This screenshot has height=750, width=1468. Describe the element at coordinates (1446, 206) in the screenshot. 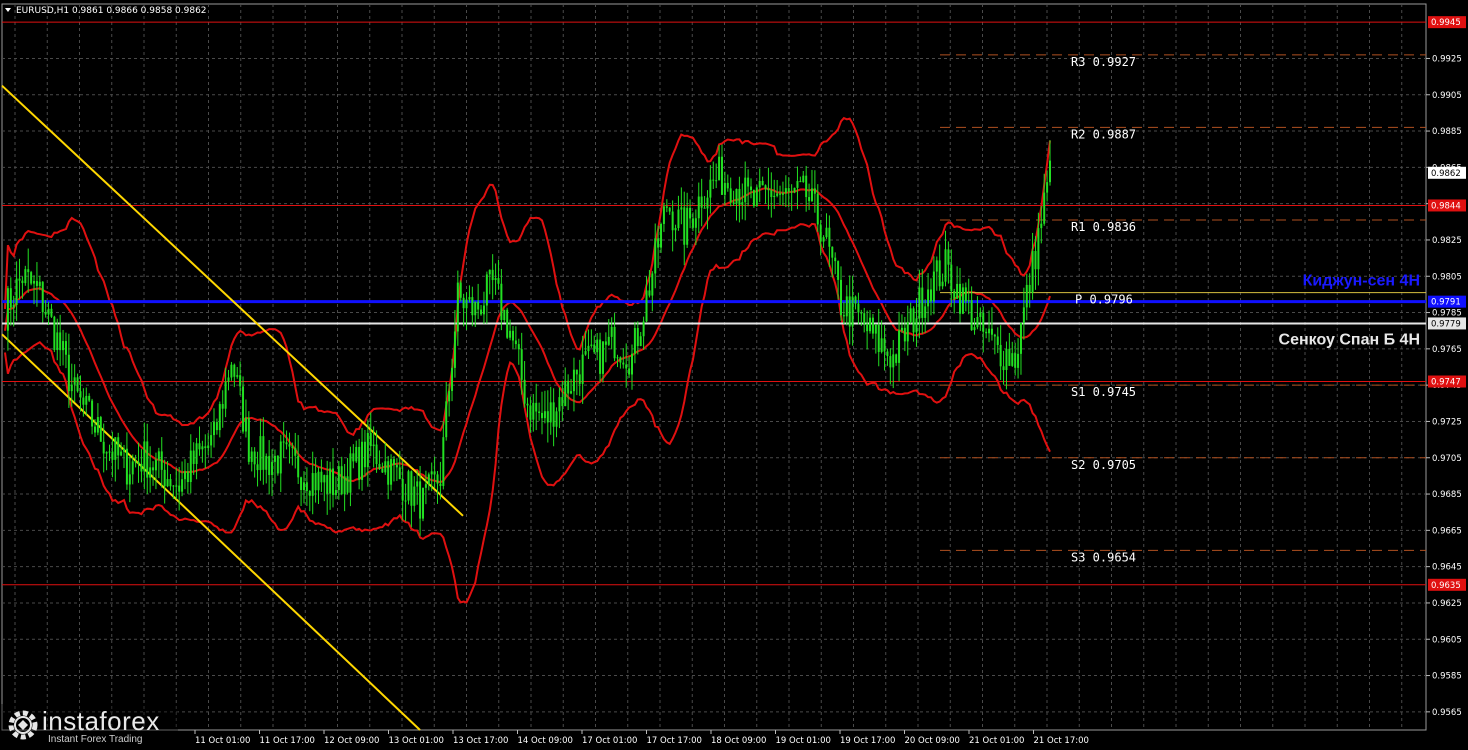

I see `price-tag-label: 0.9844` at that location.